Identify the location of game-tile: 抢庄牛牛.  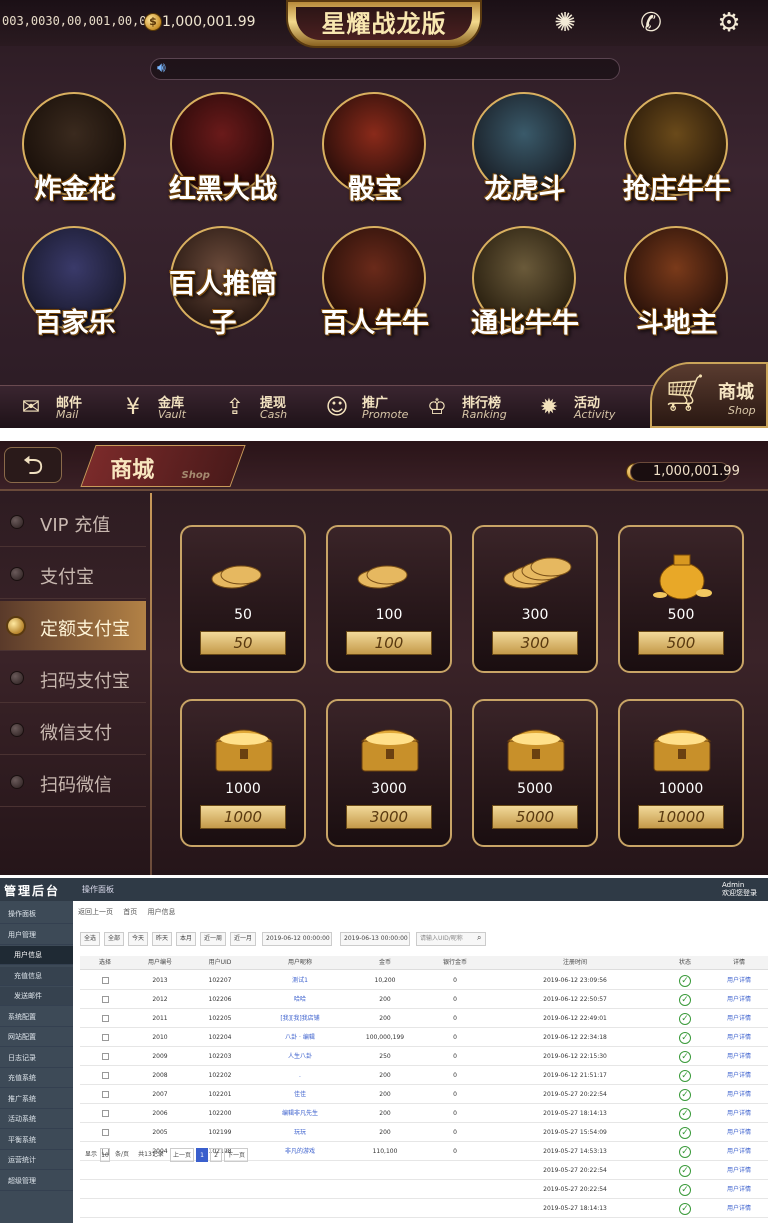
(677, 153).